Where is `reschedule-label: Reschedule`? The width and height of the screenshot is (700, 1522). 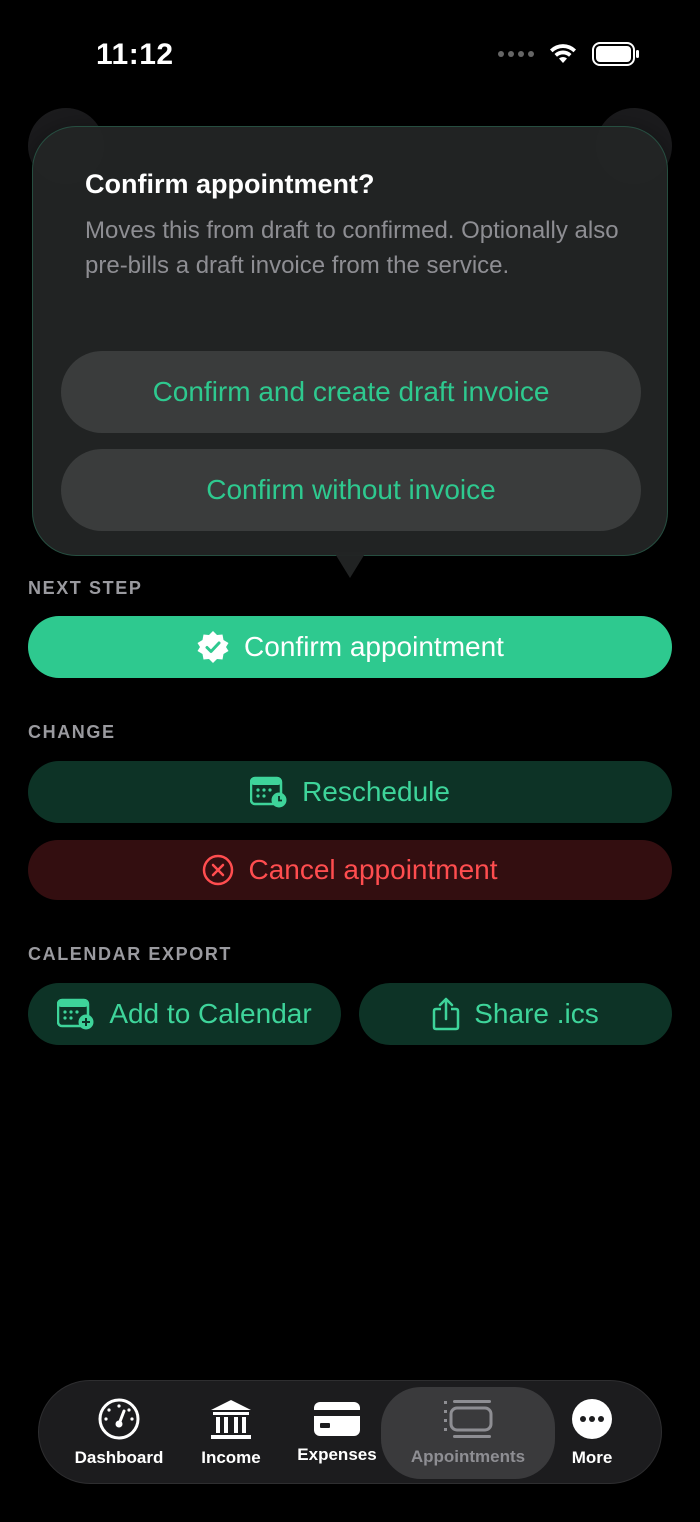
reschedule-label: Reschedule is located at coordinates (376, 791).